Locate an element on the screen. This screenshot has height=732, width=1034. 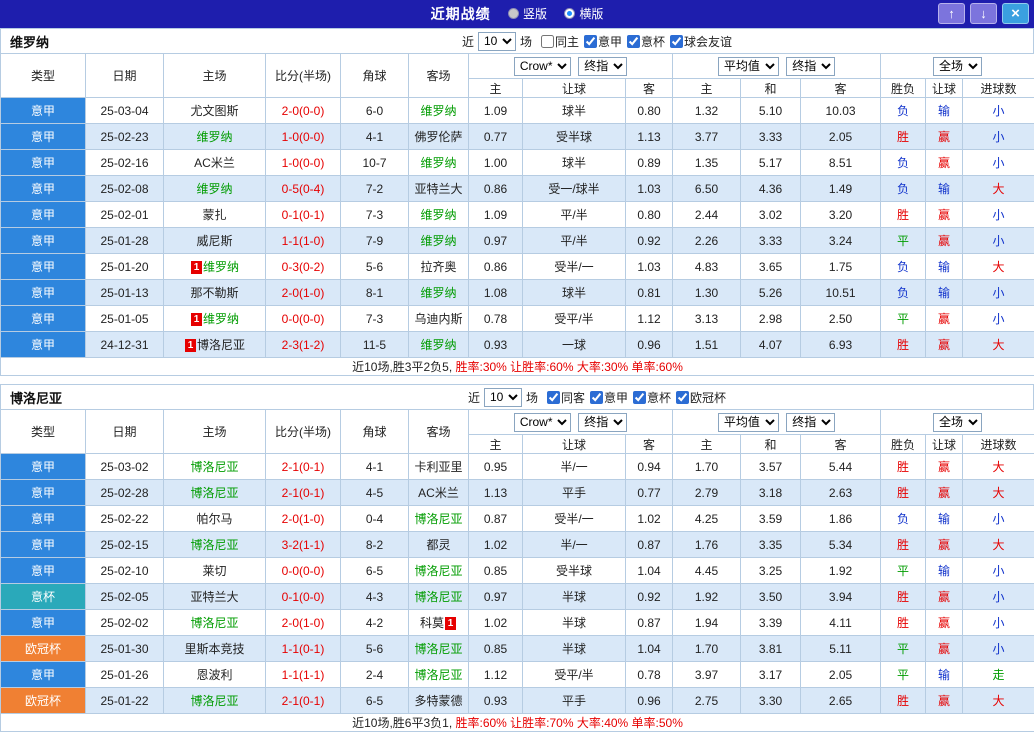
filter-checkbox: 欧冠杯 is located at coordinates (701, 397).